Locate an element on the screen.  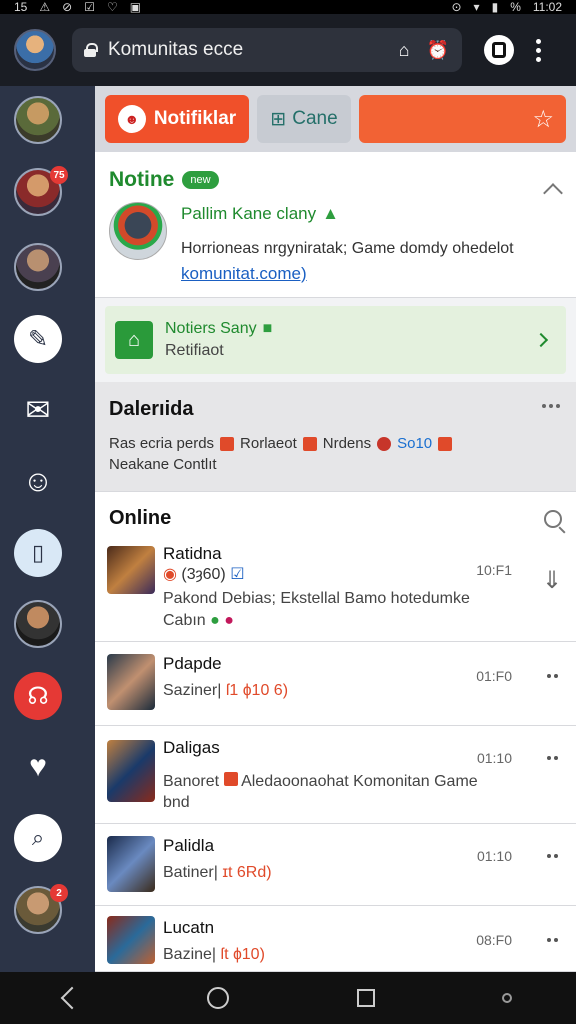
menu-icon is located at coordinates (538, 50).